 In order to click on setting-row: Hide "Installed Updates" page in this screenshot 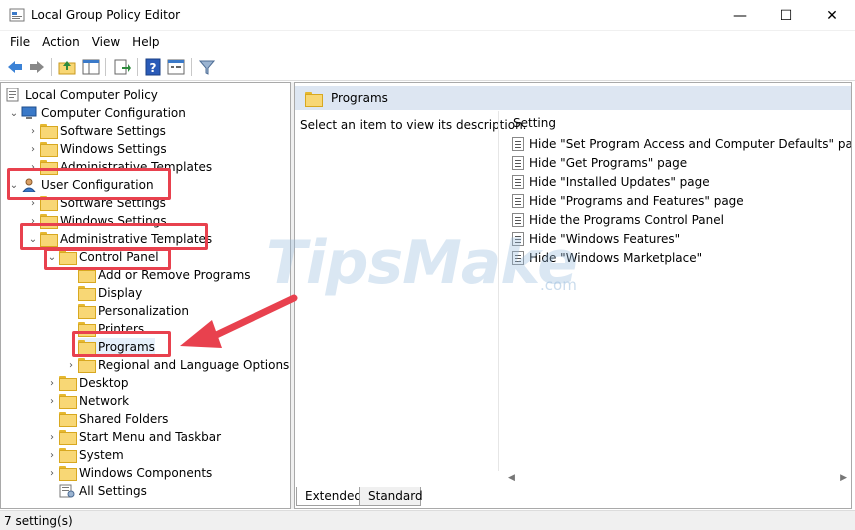, I will do `click(611, 182)`.